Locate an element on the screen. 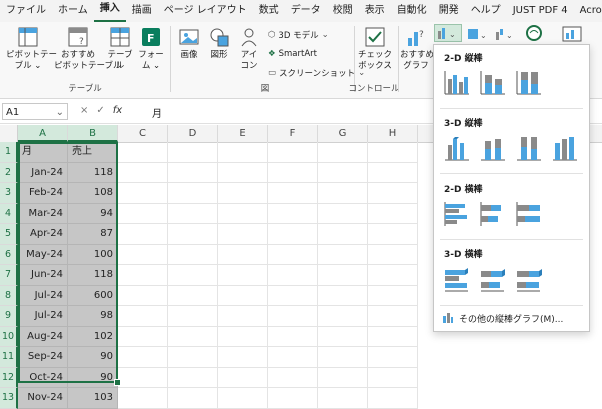  recommended-pivot-button: ? おすすめ ピボットテーブル is located at coordinates (88, 49).